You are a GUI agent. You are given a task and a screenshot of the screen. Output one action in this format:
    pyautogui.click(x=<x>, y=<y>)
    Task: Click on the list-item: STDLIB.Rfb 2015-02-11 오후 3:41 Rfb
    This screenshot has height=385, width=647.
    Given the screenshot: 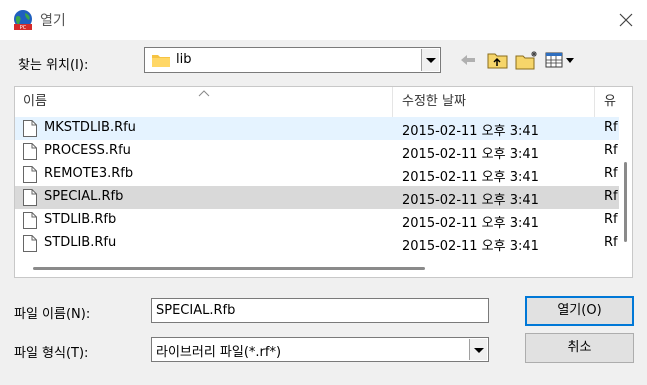 What is the action you would take?
    pyautogui.click(x=317, y=220)
    